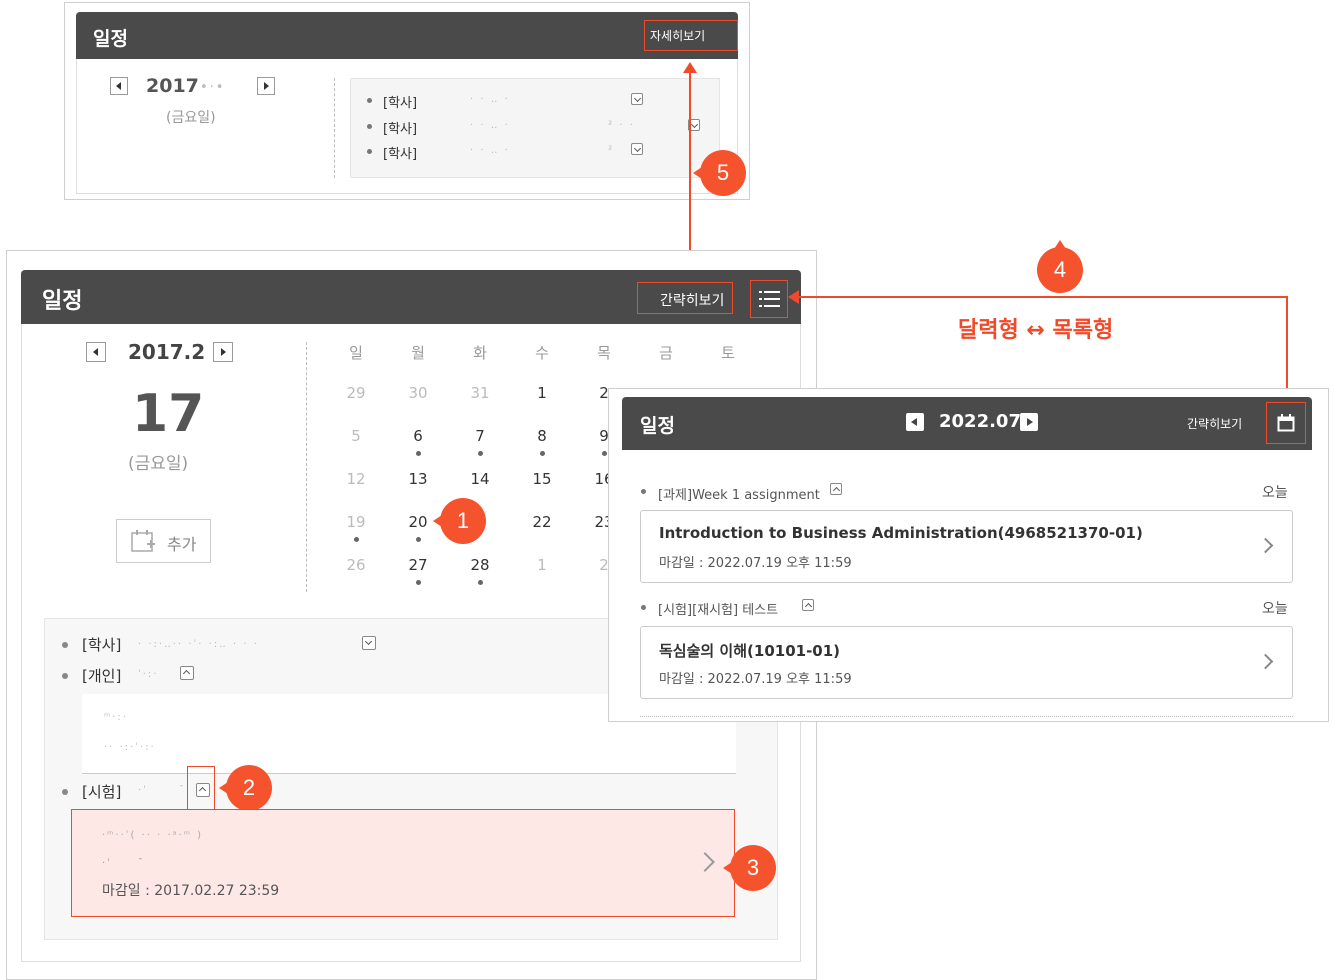 Image resolution: width=1333 pixels, height=980 pixels. What do you see at coordinates (102, 792) in the screenshot?
I see `main-event-label: [시험]` at bounding box center [102, 792].